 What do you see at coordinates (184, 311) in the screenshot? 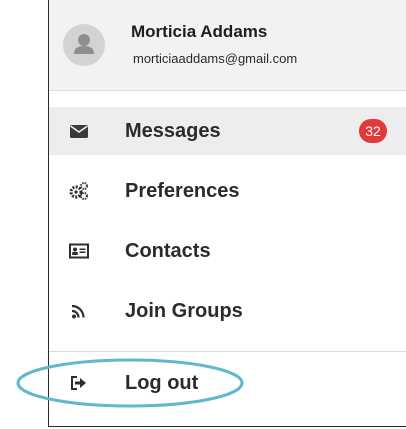
I see `menu-item-label: Join Groups` at bounding box center [184, 311].